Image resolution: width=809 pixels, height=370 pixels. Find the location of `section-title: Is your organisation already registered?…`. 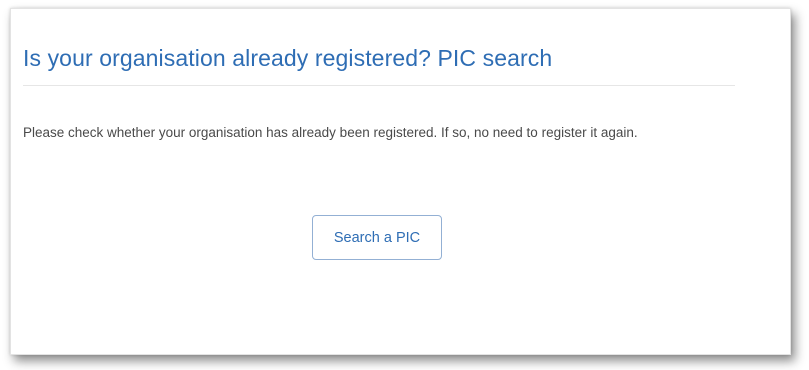

section-title: Is your organisation already registered?… is located at coordinates (288, 58).